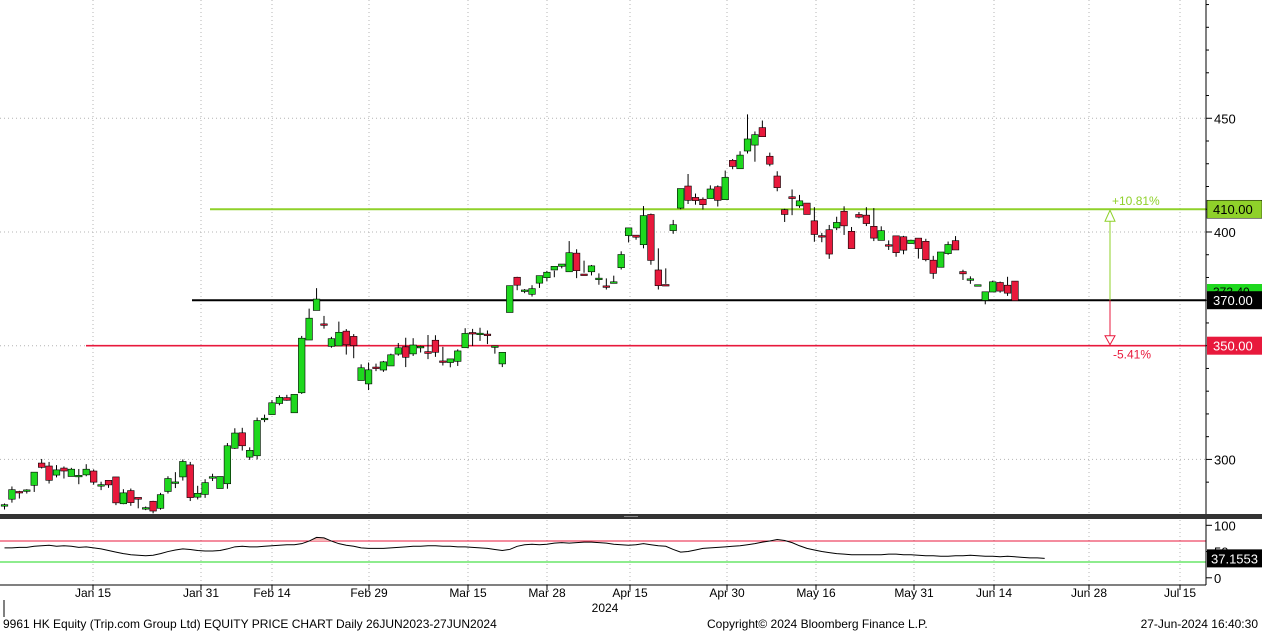  Describe the element at coordinates (547, 593) in the screenshot. I see `time-tick-label: Mar 28` at that location.